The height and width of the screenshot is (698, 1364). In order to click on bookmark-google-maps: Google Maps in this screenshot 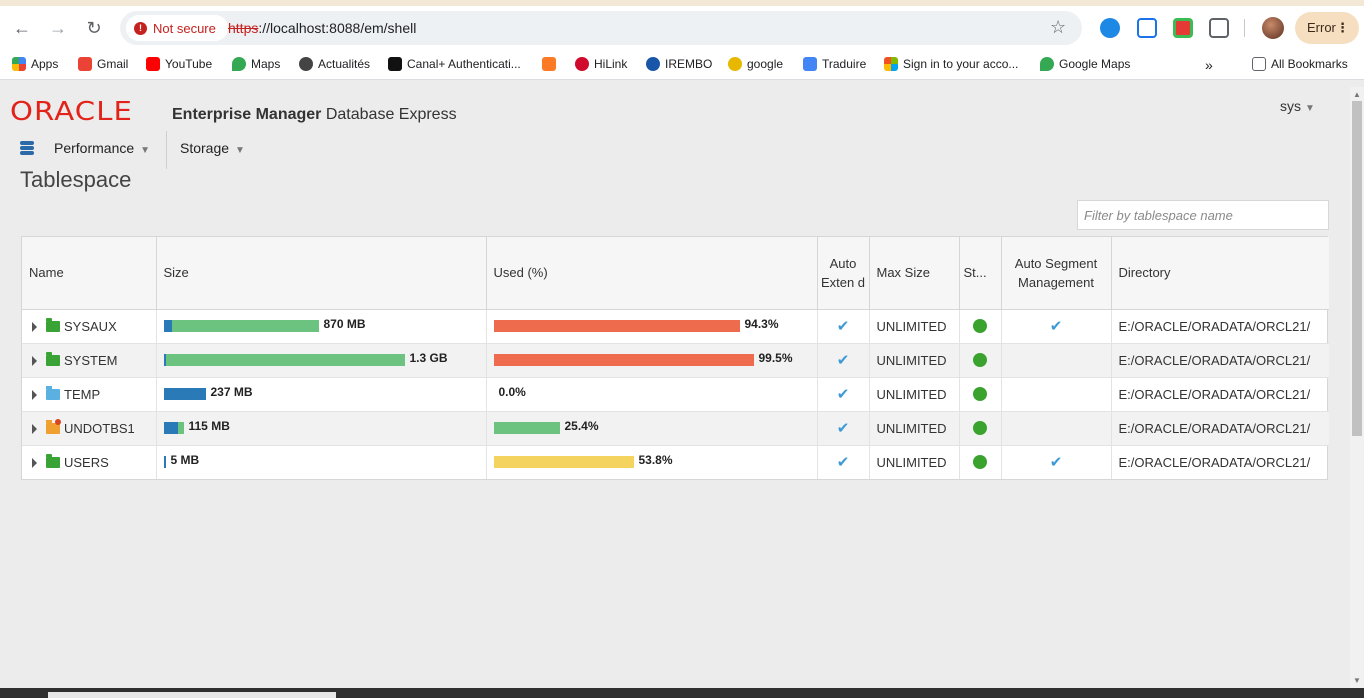, I will do `click(1085, 64)`.